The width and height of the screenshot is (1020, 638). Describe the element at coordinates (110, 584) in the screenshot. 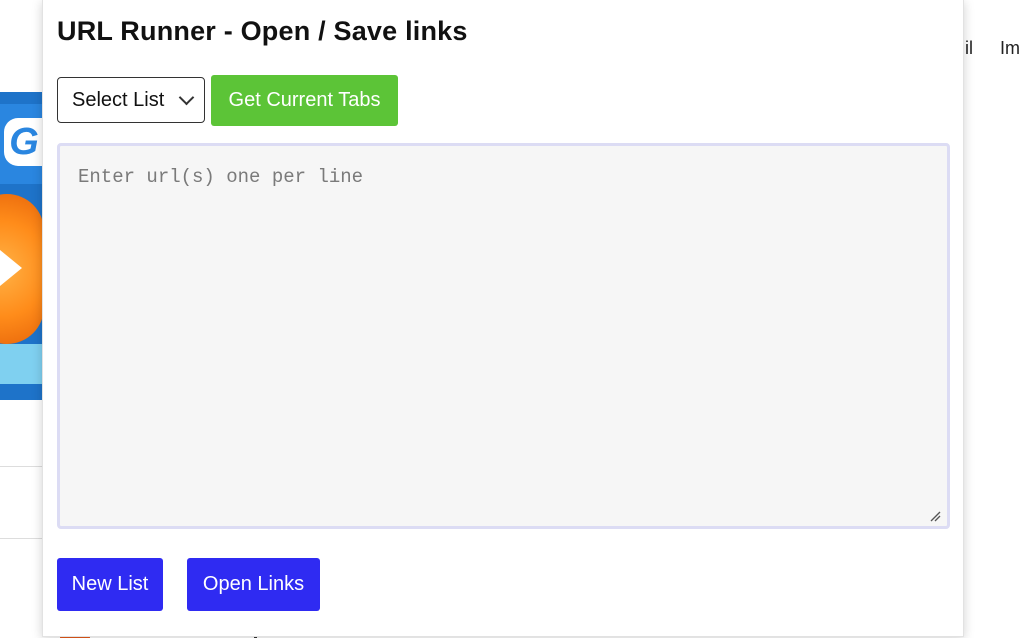

I see `new-list-button: New List` at that location.